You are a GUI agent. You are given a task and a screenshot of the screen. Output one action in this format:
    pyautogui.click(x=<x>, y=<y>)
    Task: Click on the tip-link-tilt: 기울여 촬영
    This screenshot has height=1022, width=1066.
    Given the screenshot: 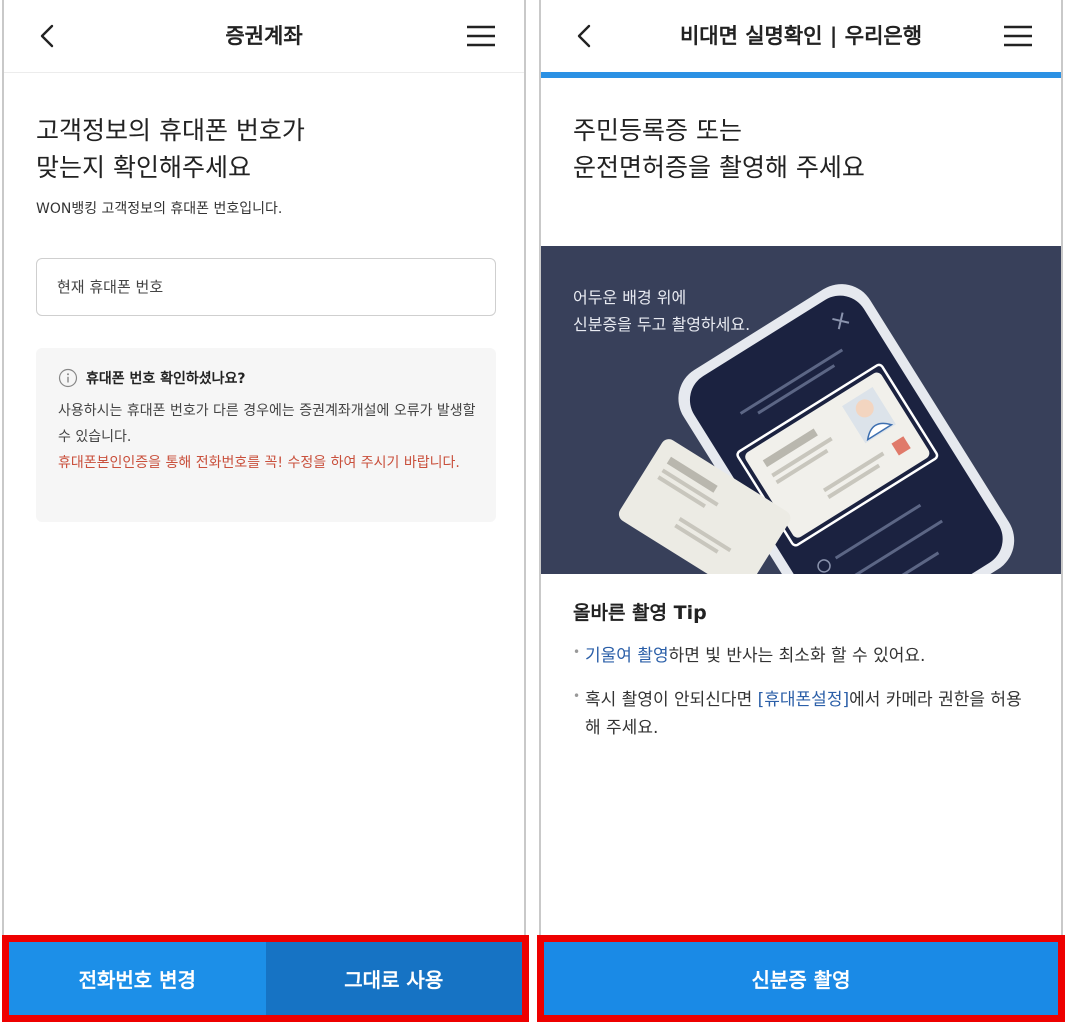 What is the action you would take?
    pyautogui.click(x=627, y=656)
    